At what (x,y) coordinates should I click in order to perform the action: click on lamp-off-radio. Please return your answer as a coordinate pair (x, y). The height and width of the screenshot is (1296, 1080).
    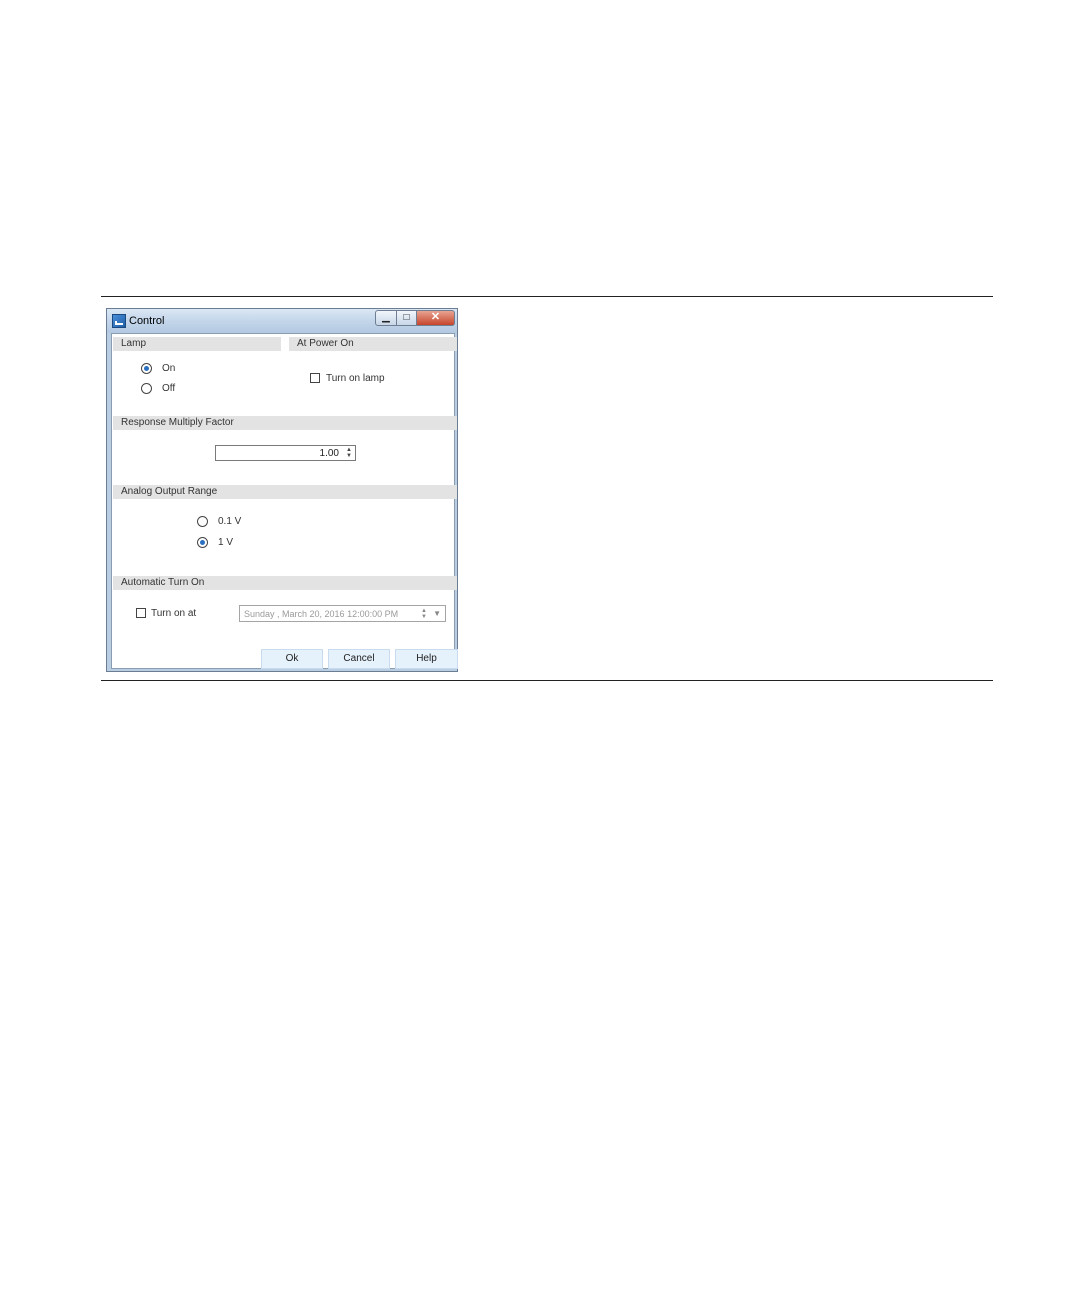
    Looking at the image, I should click on (146, 388).